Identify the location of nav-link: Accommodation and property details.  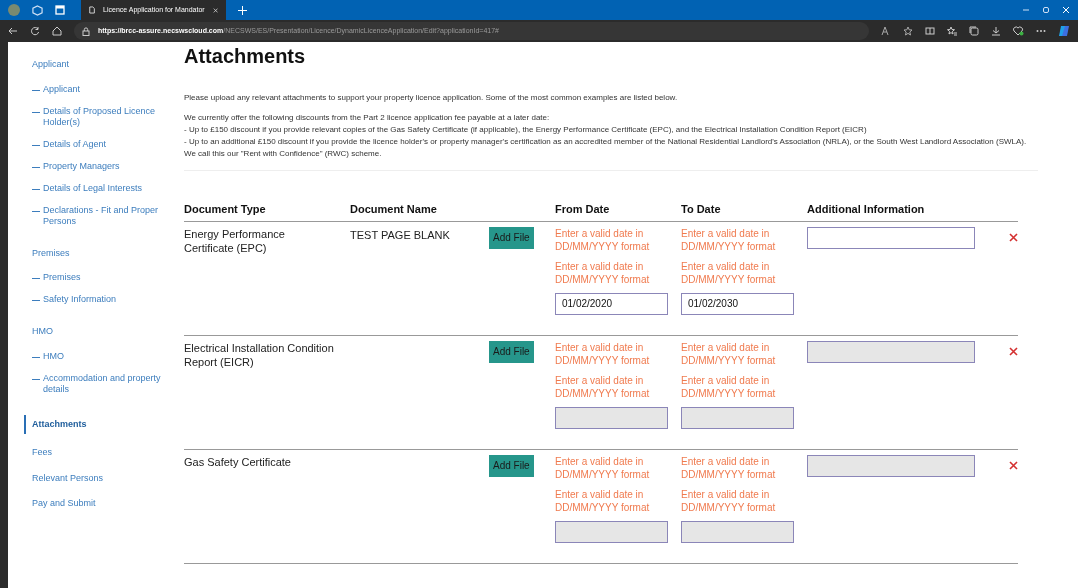
(105, 383).